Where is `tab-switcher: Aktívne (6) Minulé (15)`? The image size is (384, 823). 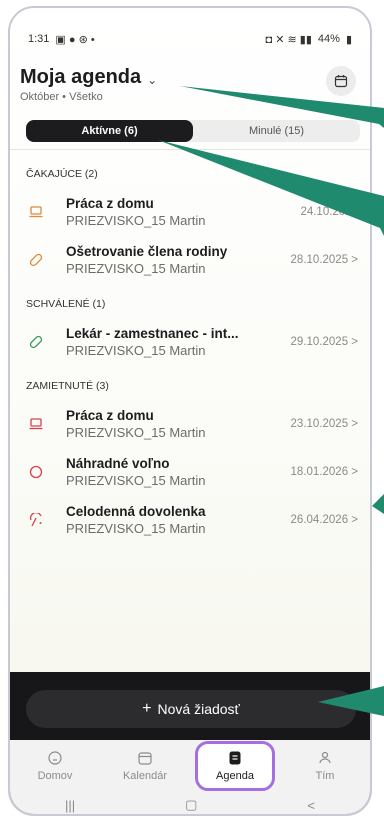 tab-switcher: Aktívne (6) Minulé (15) is located at coordinates (193, 131).